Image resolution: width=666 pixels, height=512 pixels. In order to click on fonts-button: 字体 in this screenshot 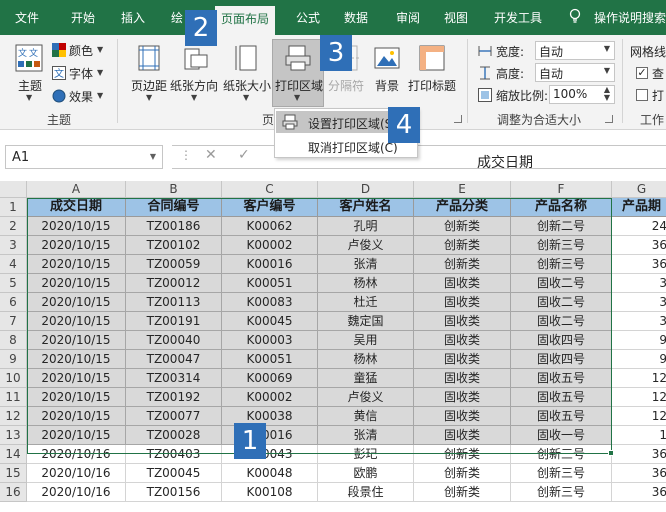, I will do `click(81, 73)`.